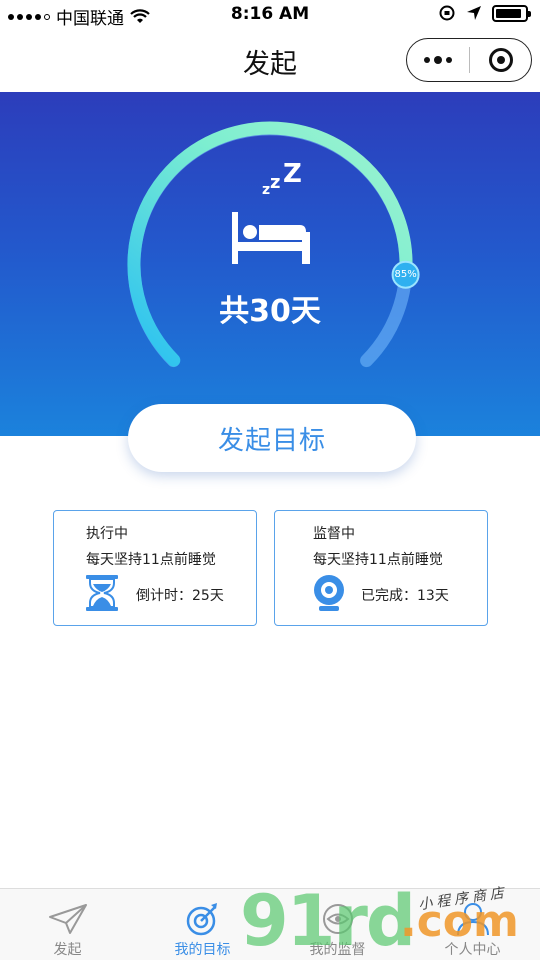 Image resolution: width=540 pixels, height=960 pixels. What do you see at coordinates (438, 60) in the screenshot?
I see `more-dots-icon` at bounding box center [438, 60].